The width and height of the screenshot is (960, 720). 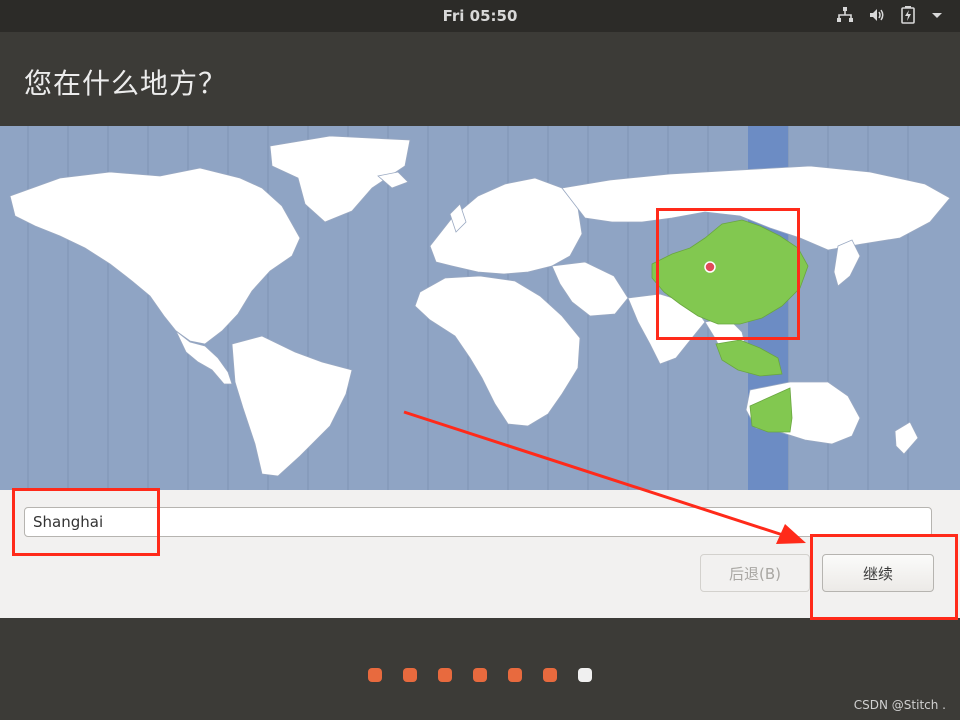 I want to click on chevron-down-icon, so click(x=937, y=17).